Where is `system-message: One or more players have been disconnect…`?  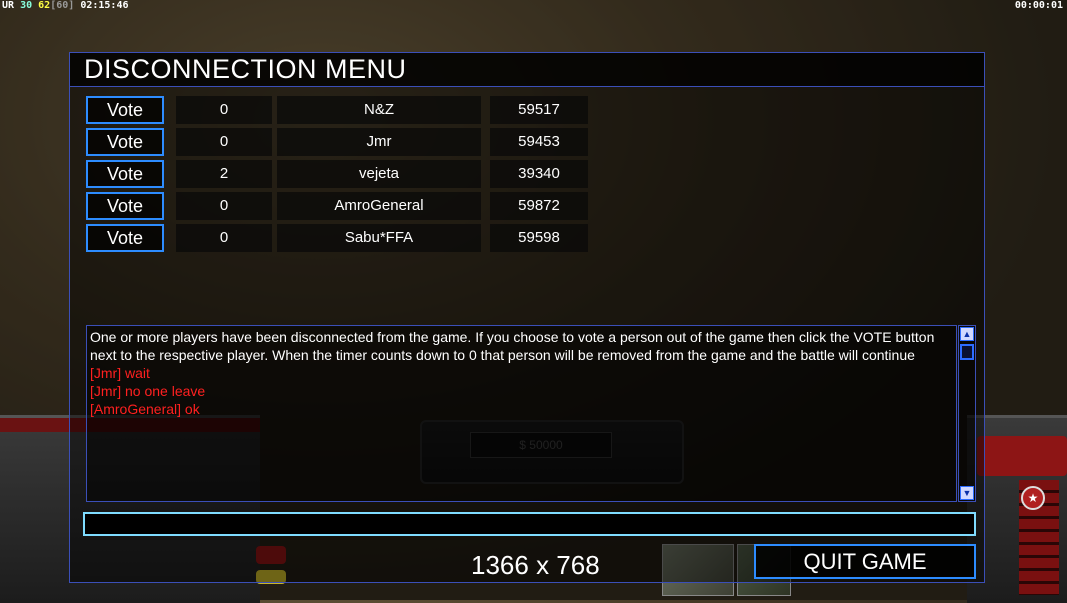
system-message: One or more players have been disconnect… is located at coordinates (512, 346).